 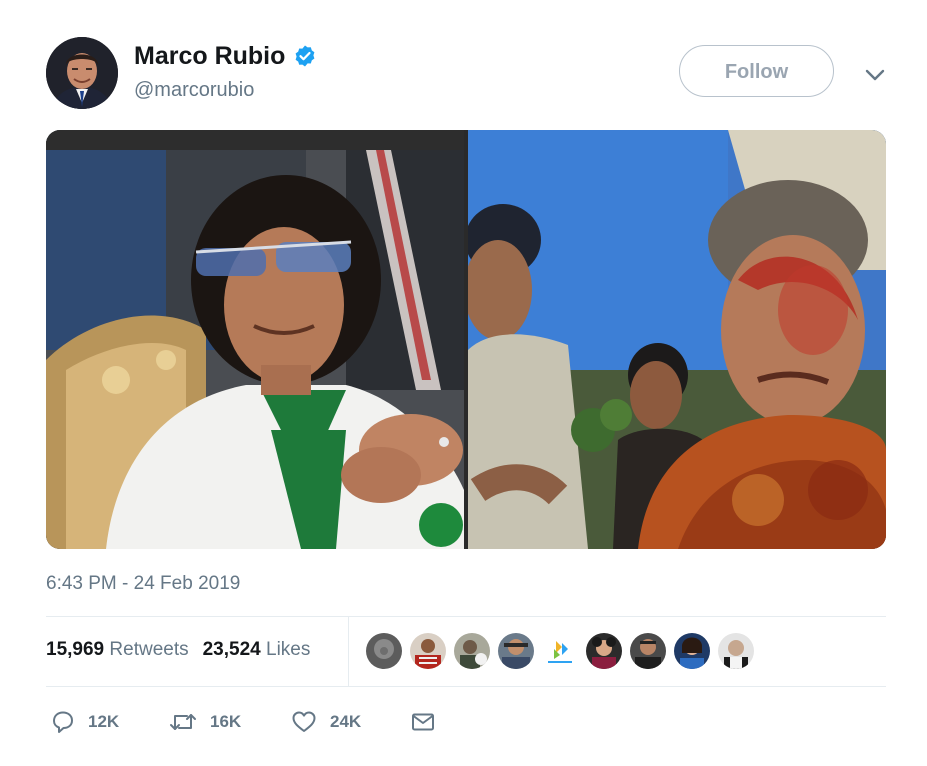 I want to click on direct-message-button, so click(x=423, y=722).